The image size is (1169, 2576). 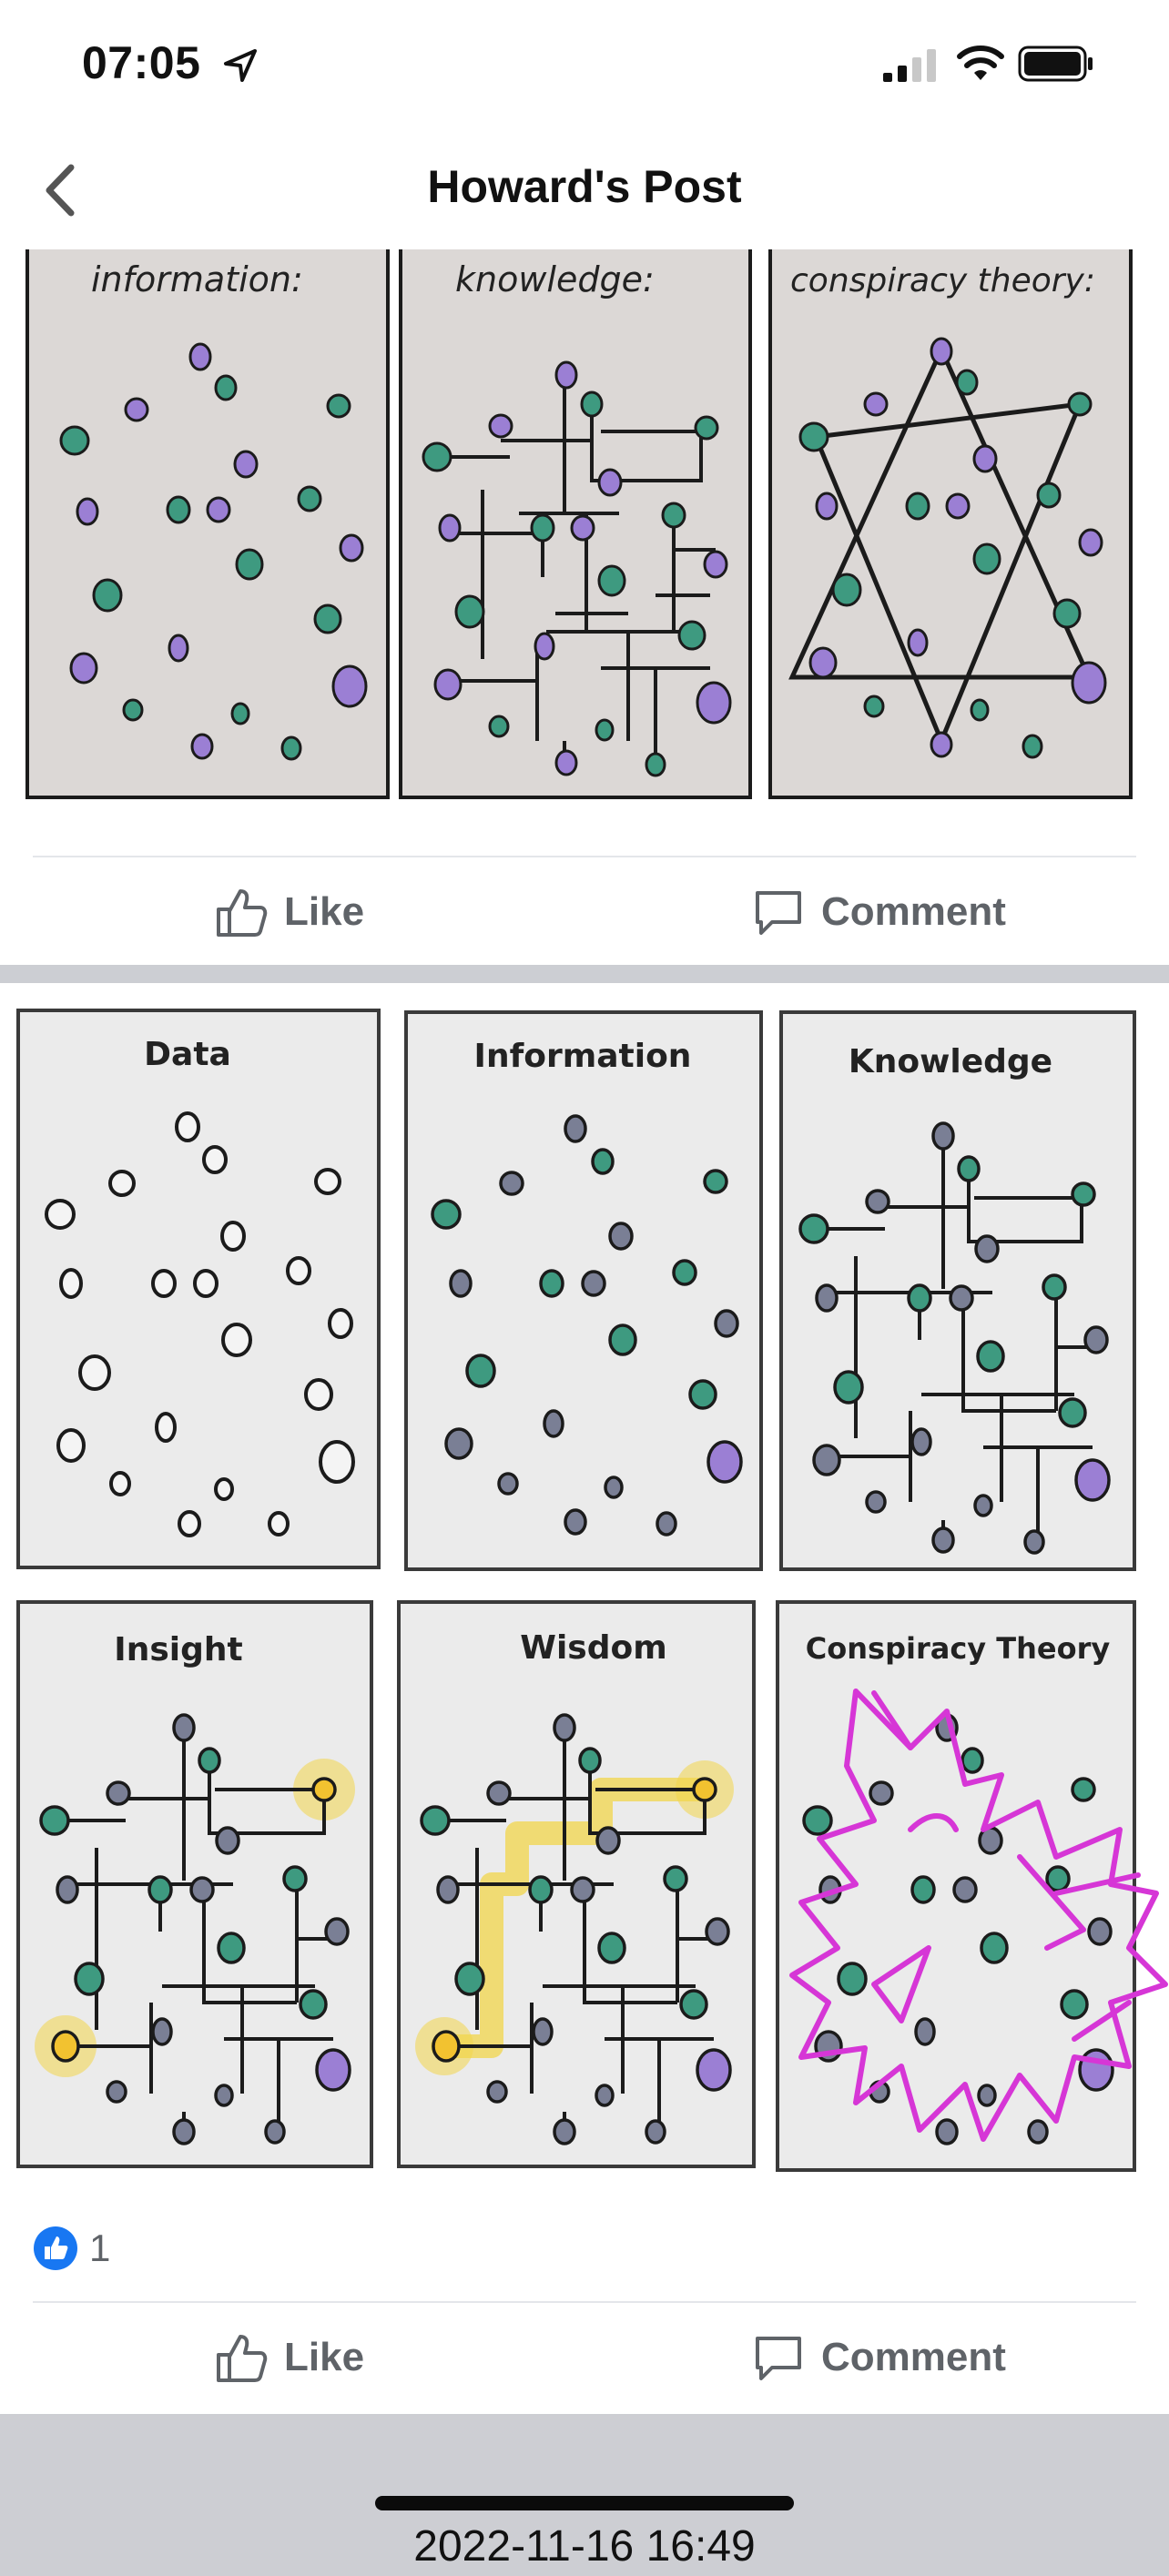 I want to click on reaction-count: 1, so click(x=100, y=2247).